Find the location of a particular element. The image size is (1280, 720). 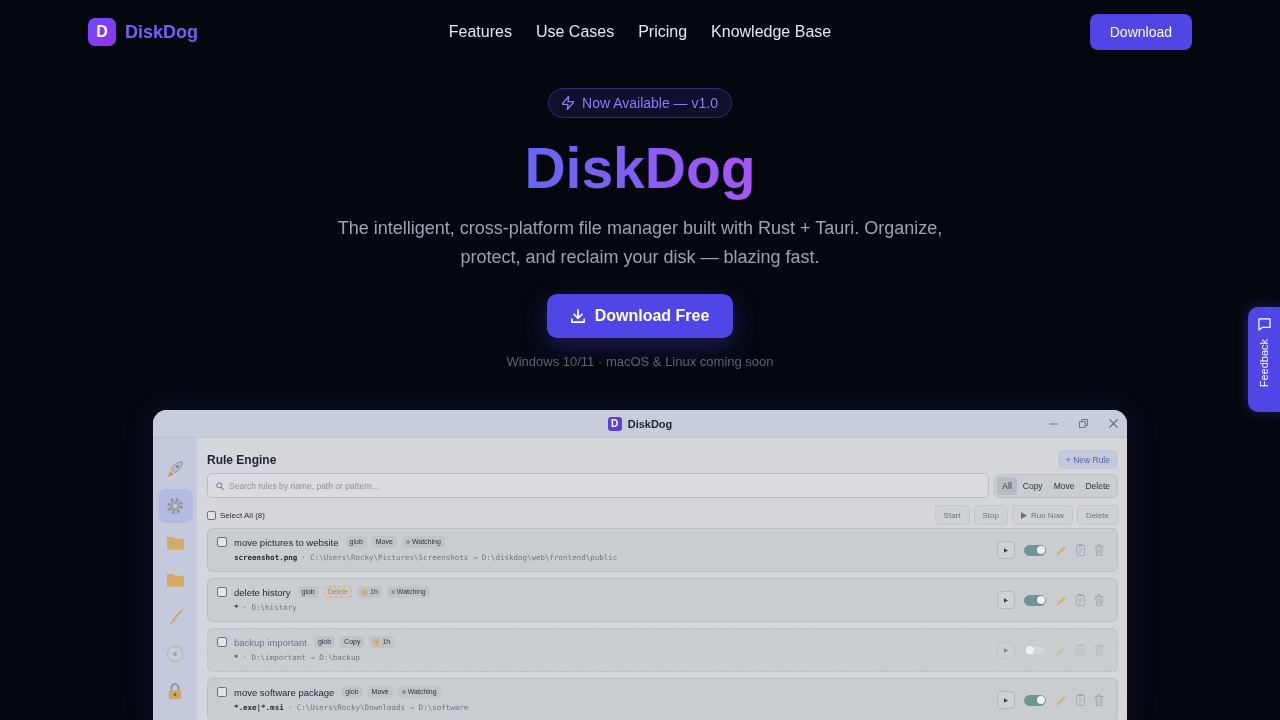

nav-link: Use Cases is located at coordinates (575, 32).